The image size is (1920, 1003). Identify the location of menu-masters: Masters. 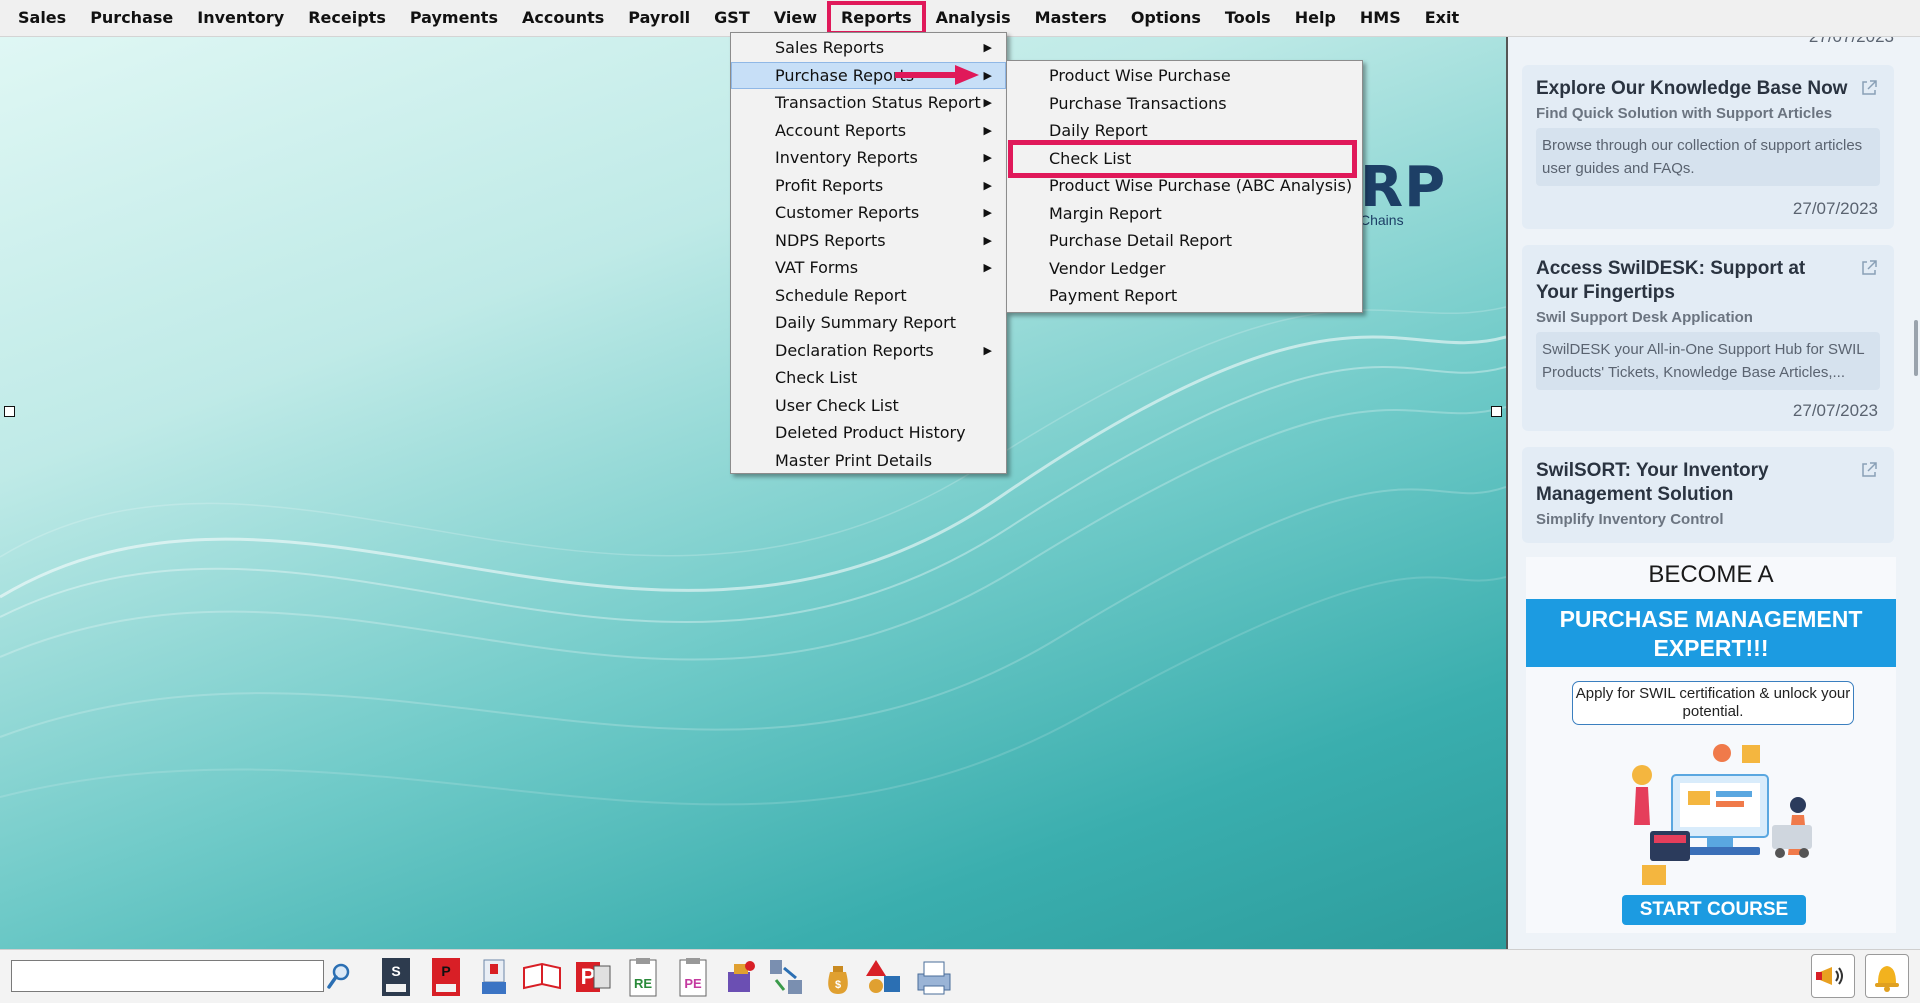
(1071, 18).